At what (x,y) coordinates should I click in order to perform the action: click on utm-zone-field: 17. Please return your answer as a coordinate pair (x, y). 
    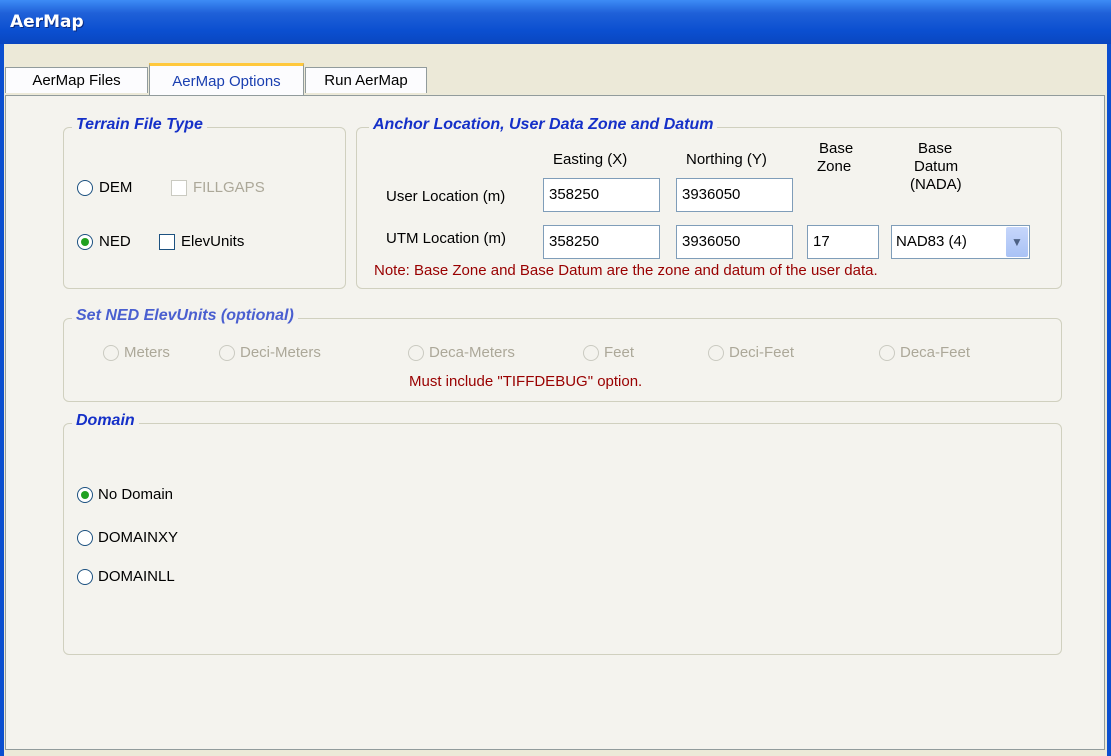
    Looking at the image, I should click on (843, 242).